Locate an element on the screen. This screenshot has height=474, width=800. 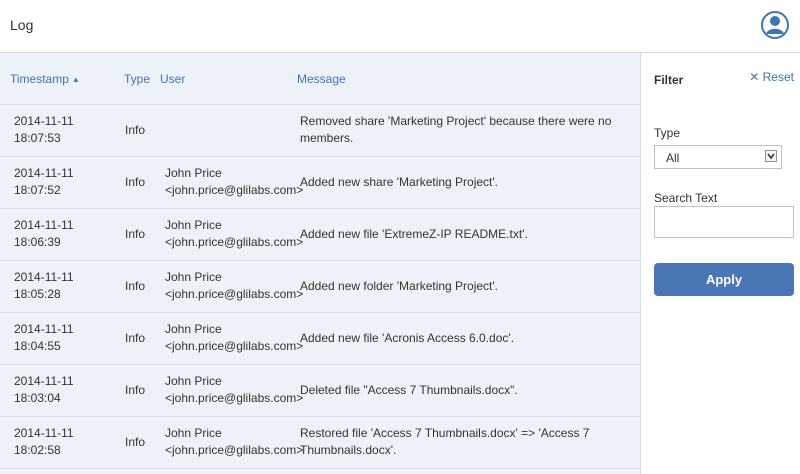
search-text-label: Search Text is located at coordinates (686, 198).